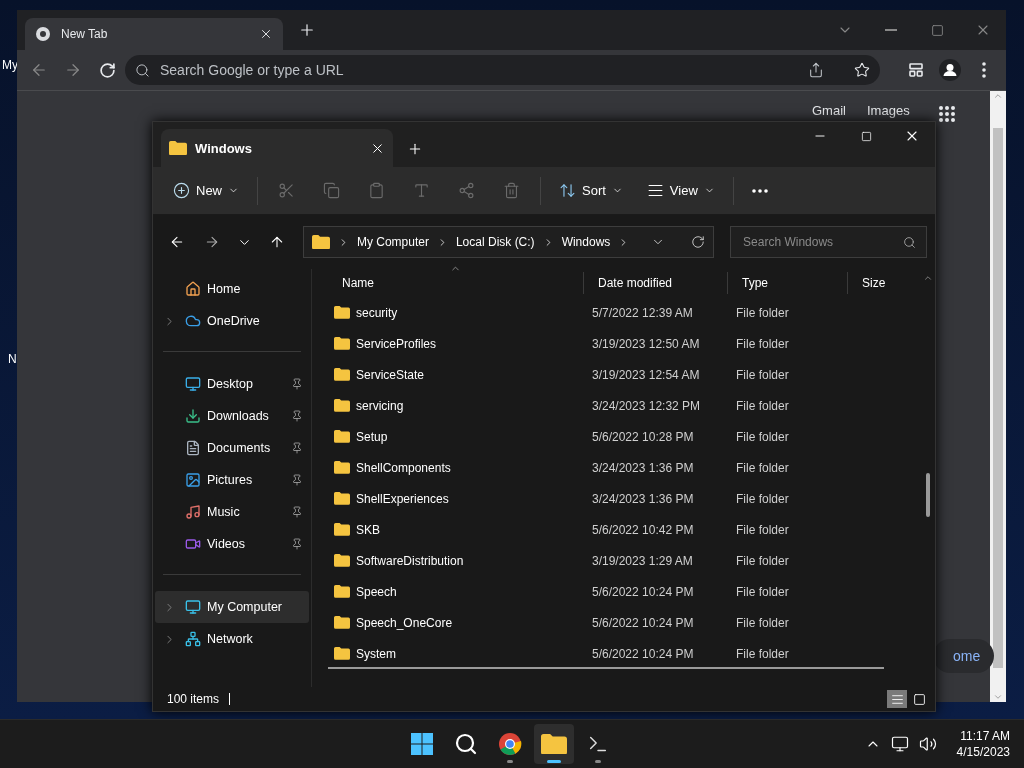 This screenshot has width=1024, height=768. Describe the element at coordinates (642, 312) in the screenshot. I see `date-cell-text: 5/7/2022 12:39 AM` at that location.